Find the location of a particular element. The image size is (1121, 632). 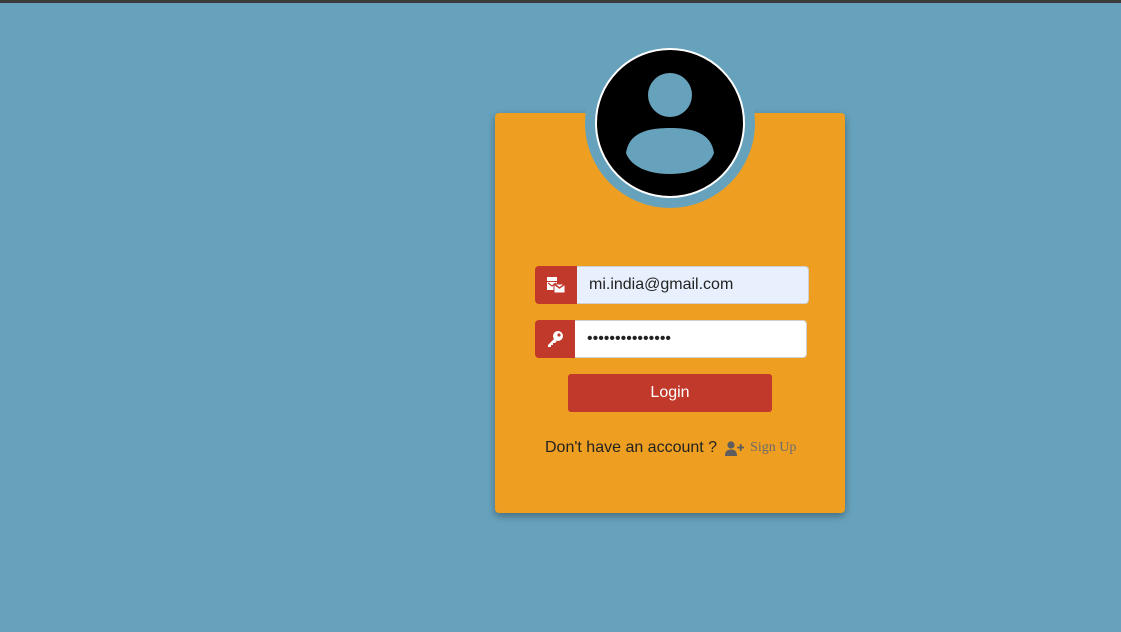

user-plus-icon is located at coordinates (735, 448).